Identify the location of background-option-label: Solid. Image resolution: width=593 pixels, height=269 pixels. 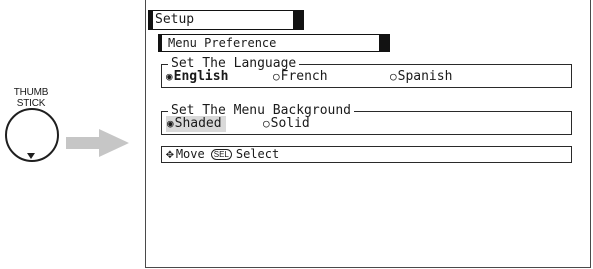
(290, 123).